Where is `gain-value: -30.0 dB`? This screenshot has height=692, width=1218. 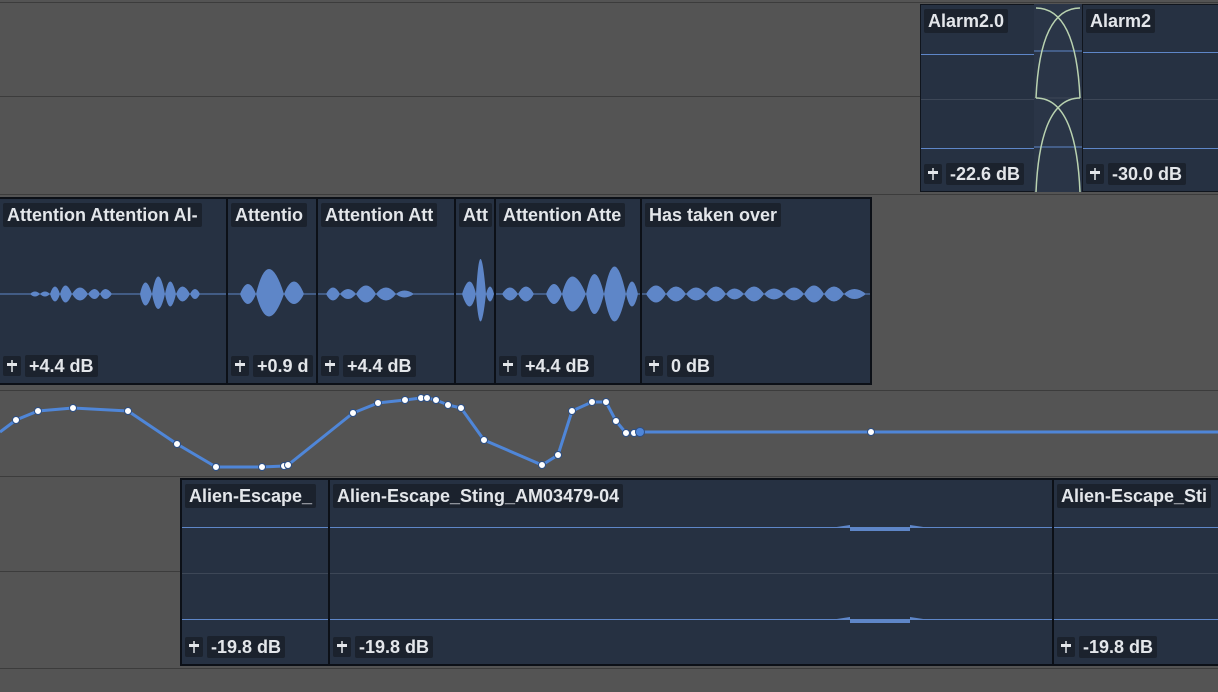 gain-value: -30.0 dB is located at coordinates (1147, 174).